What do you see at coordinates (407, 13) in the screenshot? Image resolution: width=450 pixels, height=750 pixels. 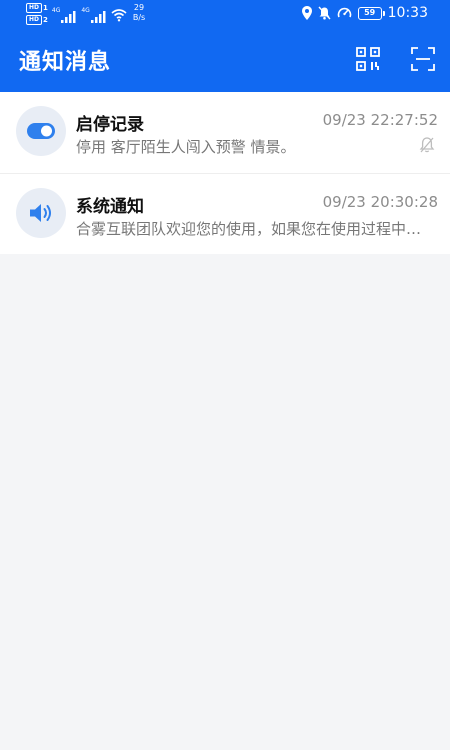 I see `status-time: 10:33` at bounding box center [407, 13].